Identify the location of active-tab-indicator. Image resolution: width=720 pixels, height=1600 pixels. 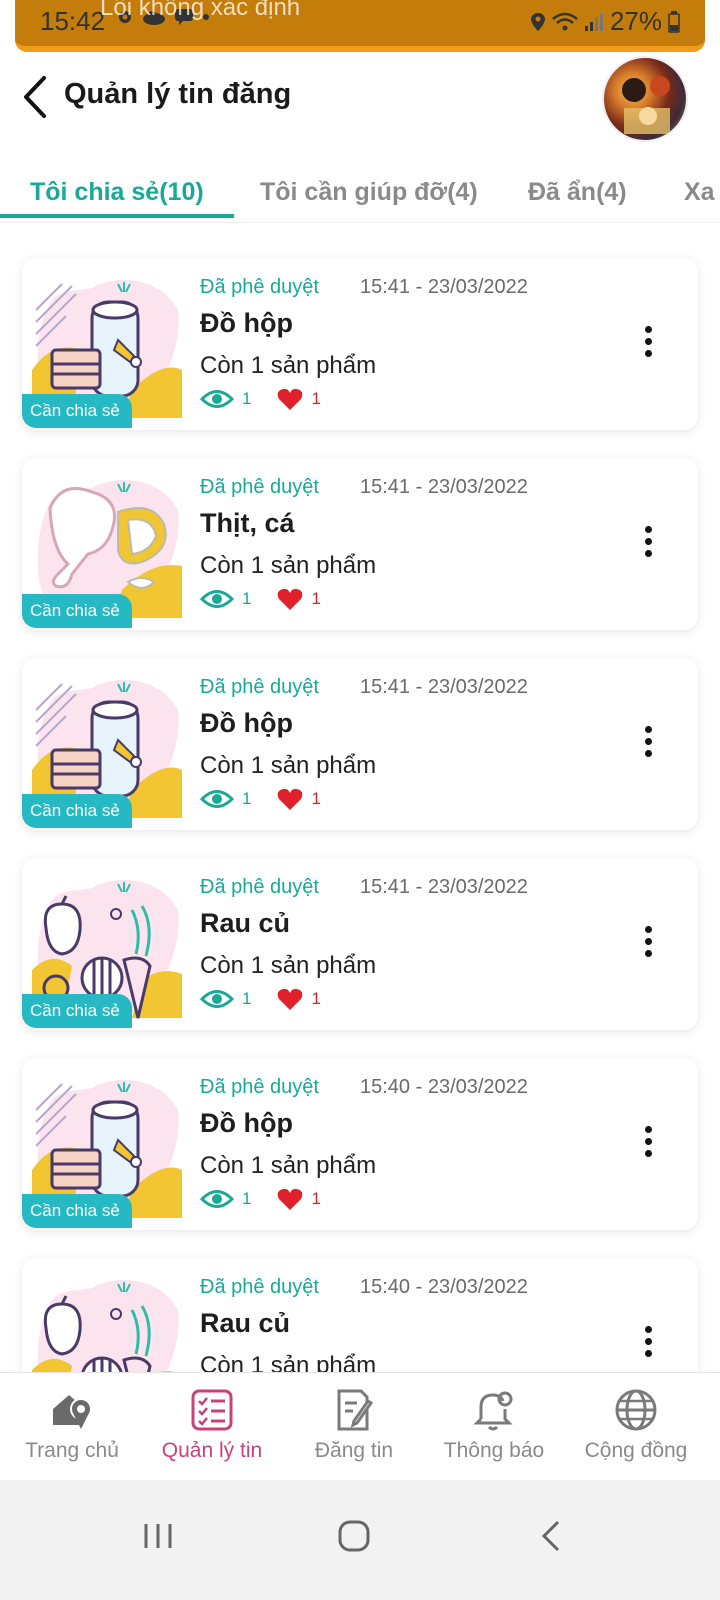
(117, 216).